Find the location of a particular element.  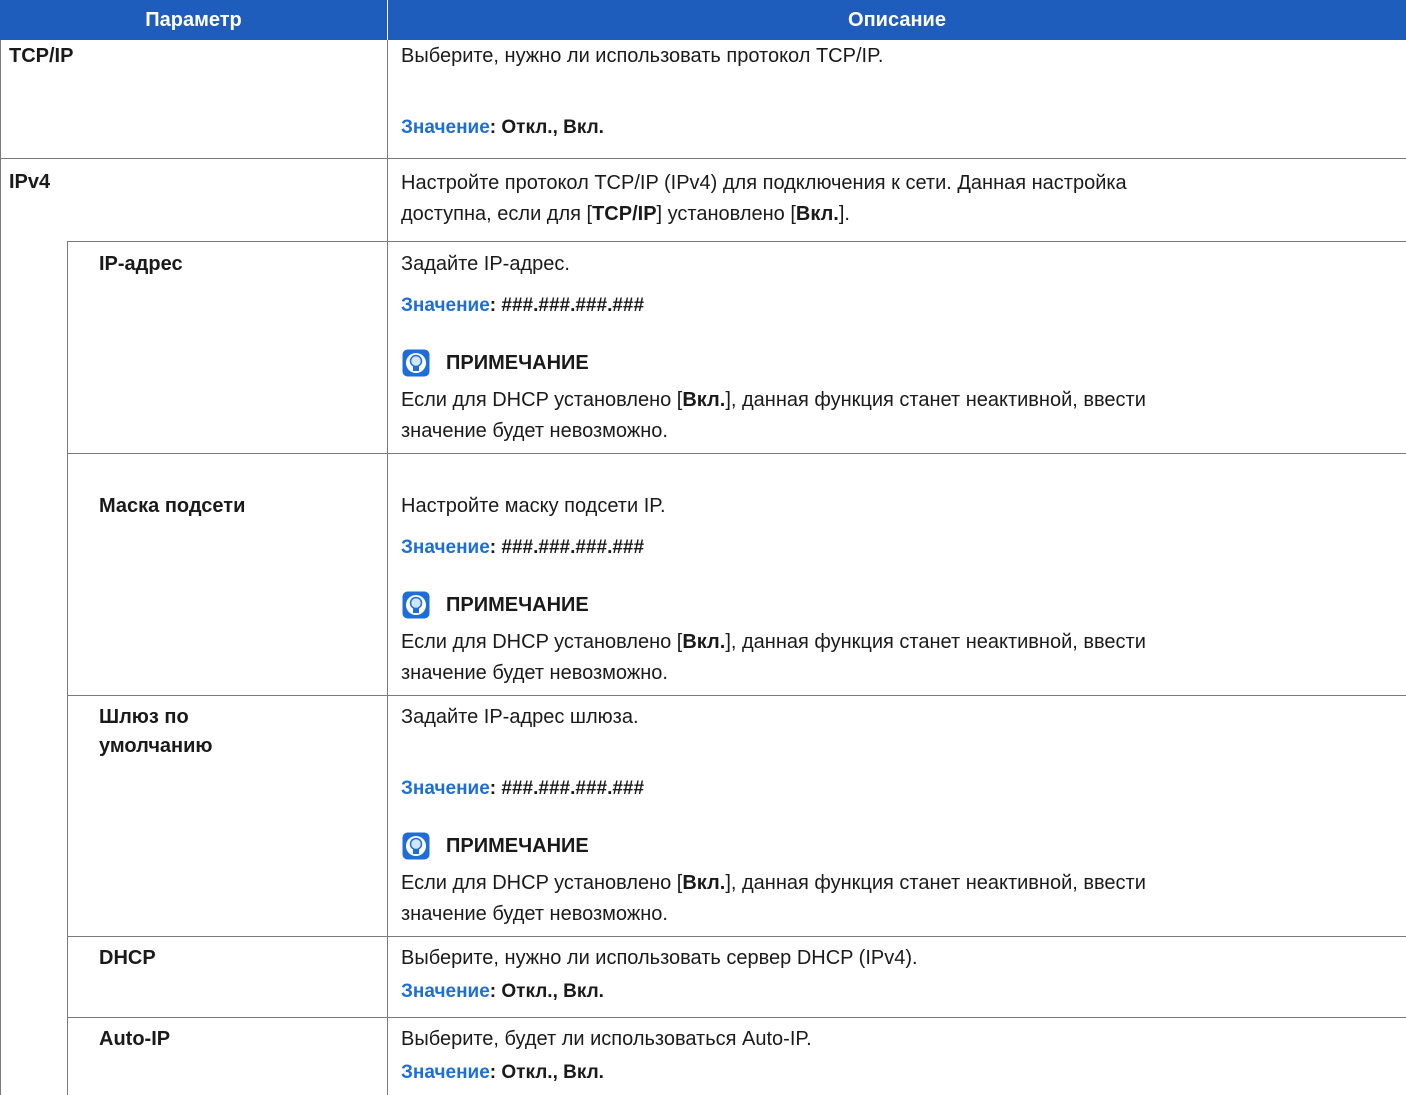

desc-gateway: Задайте IP-адрес шлюза. is located at coordinates (520, 717).